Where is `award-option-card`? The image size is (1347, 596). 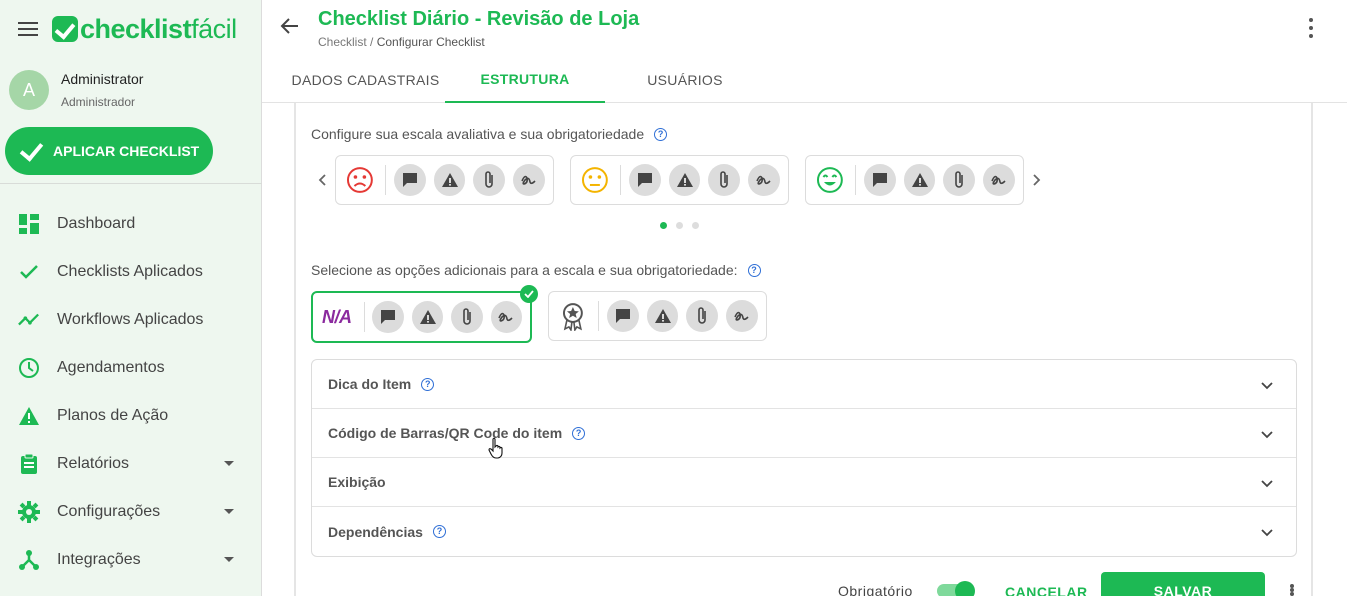
award-option-card is located at coordinates (657, 316).